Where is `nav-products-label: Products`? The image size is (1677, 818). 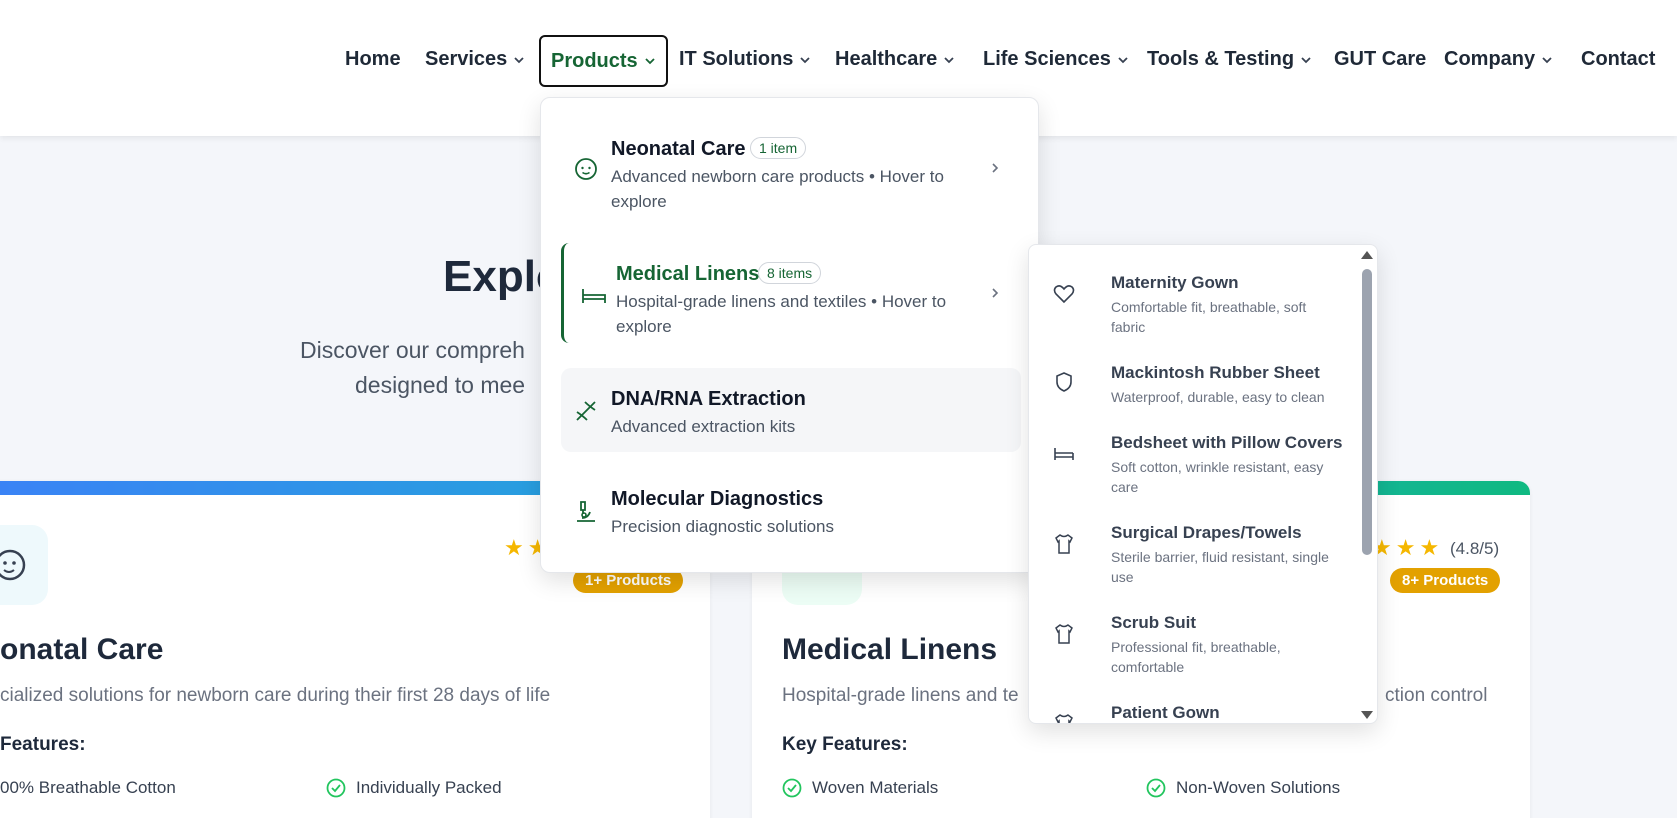 nav-products-label: Products is located at coordinates (594, 60).